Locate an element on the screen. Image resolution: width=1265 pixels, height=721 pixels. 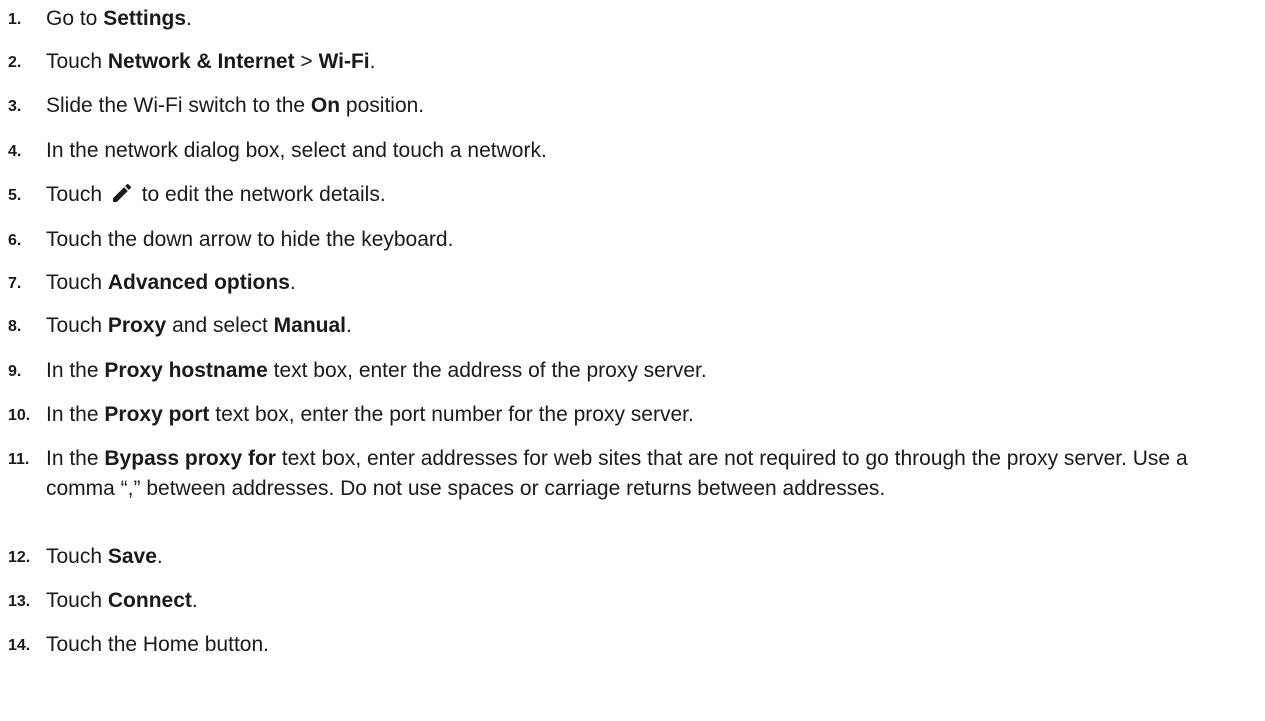
step-text: Go to Settings. is located at coordinates (640, 19).